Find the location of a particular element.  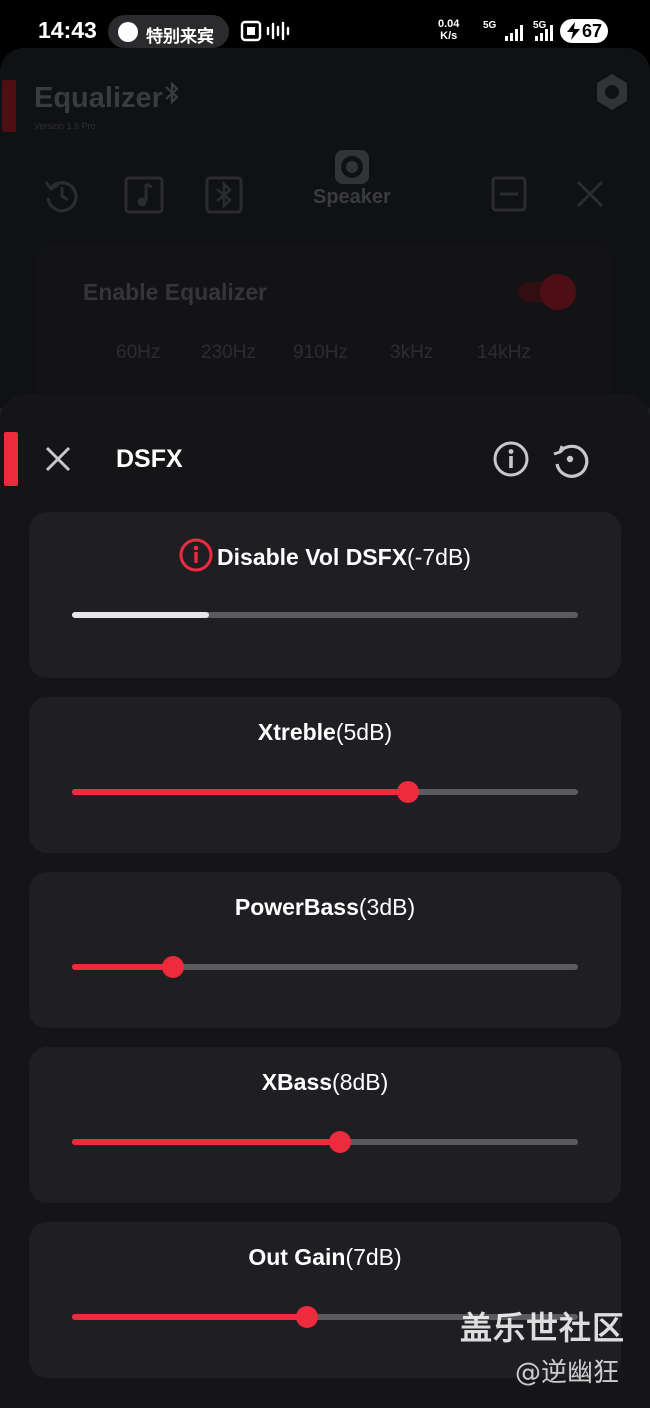

status-pill: 特别来宾 is located at coordinates (168, 31).